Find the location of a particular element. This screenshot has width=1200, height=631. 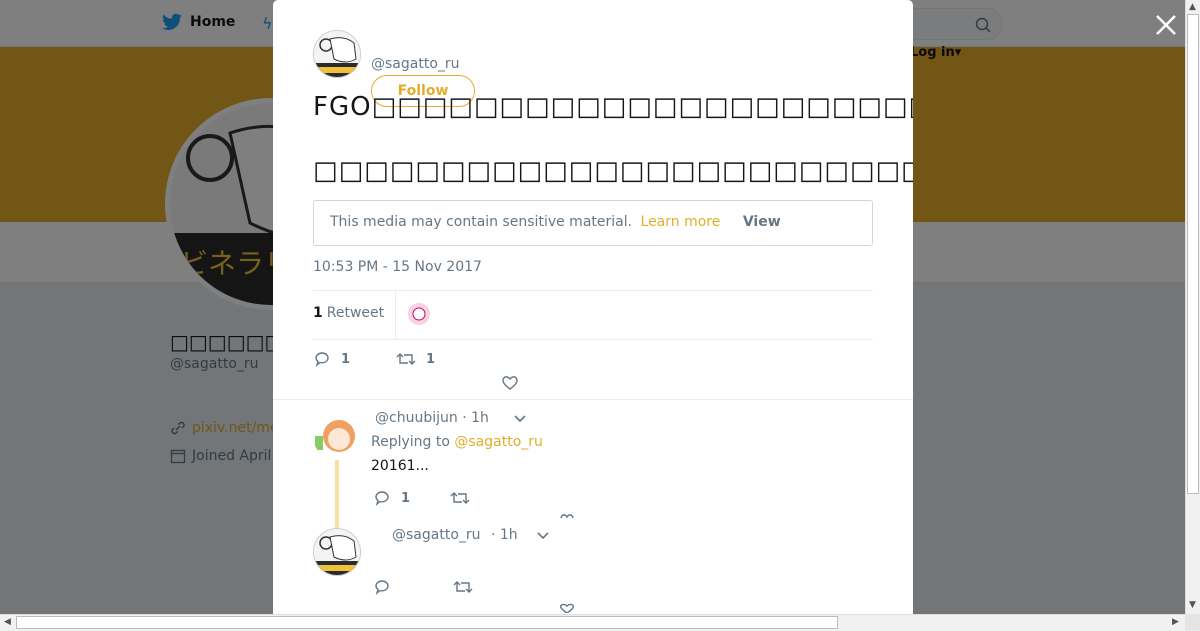

learn-more-link: Learn more is located at coordinates (681, 222).